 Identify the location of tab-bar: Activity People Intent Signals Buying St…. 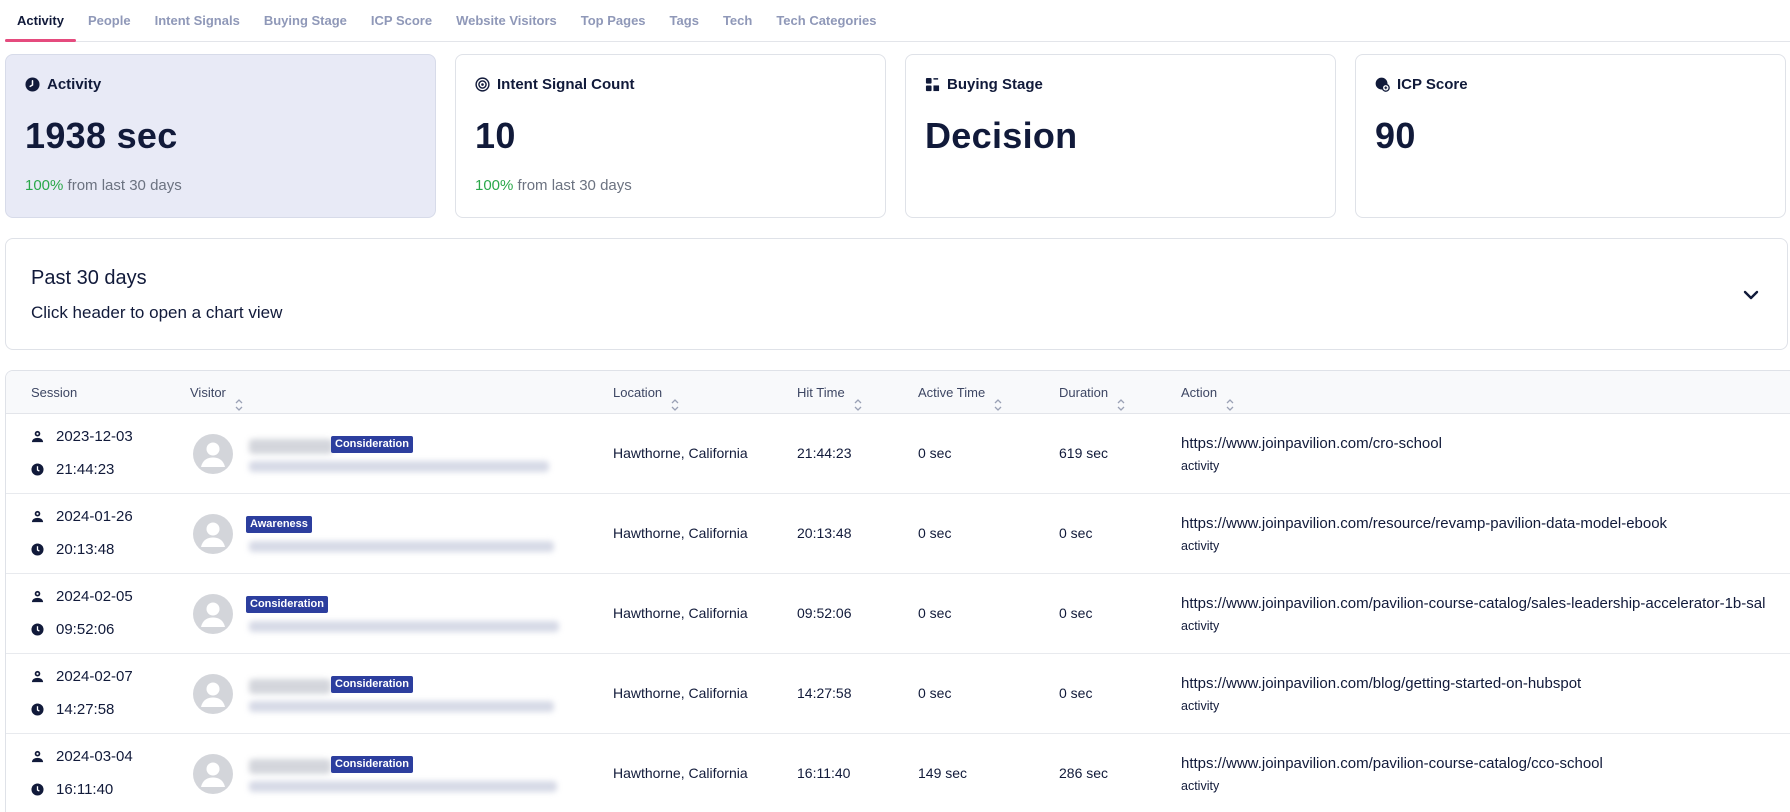
(897, 21).